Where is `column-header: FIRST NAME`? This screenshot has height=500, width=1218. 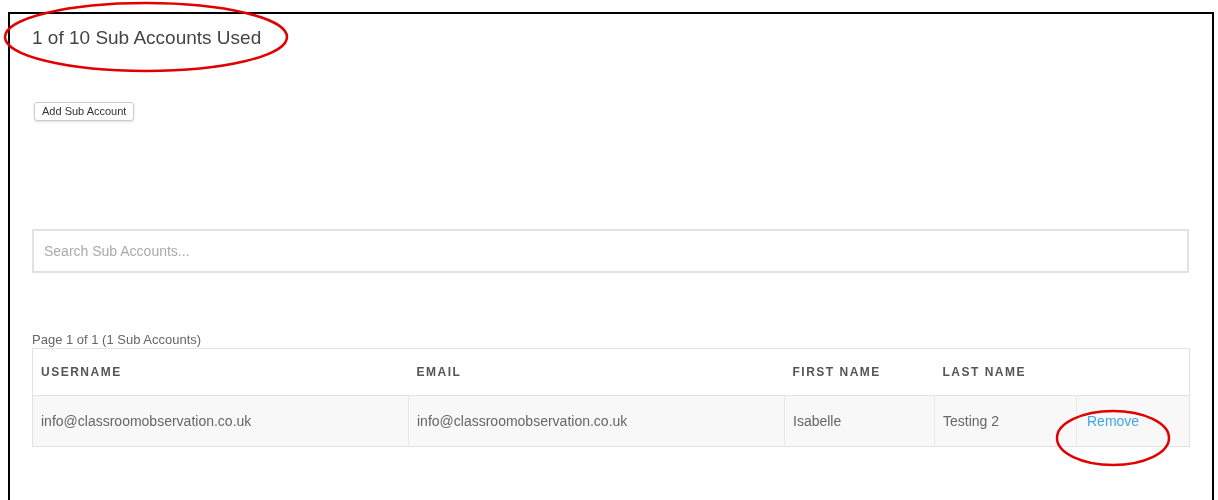
column-header: FIRST NAME is located at coordinates (836, 372).